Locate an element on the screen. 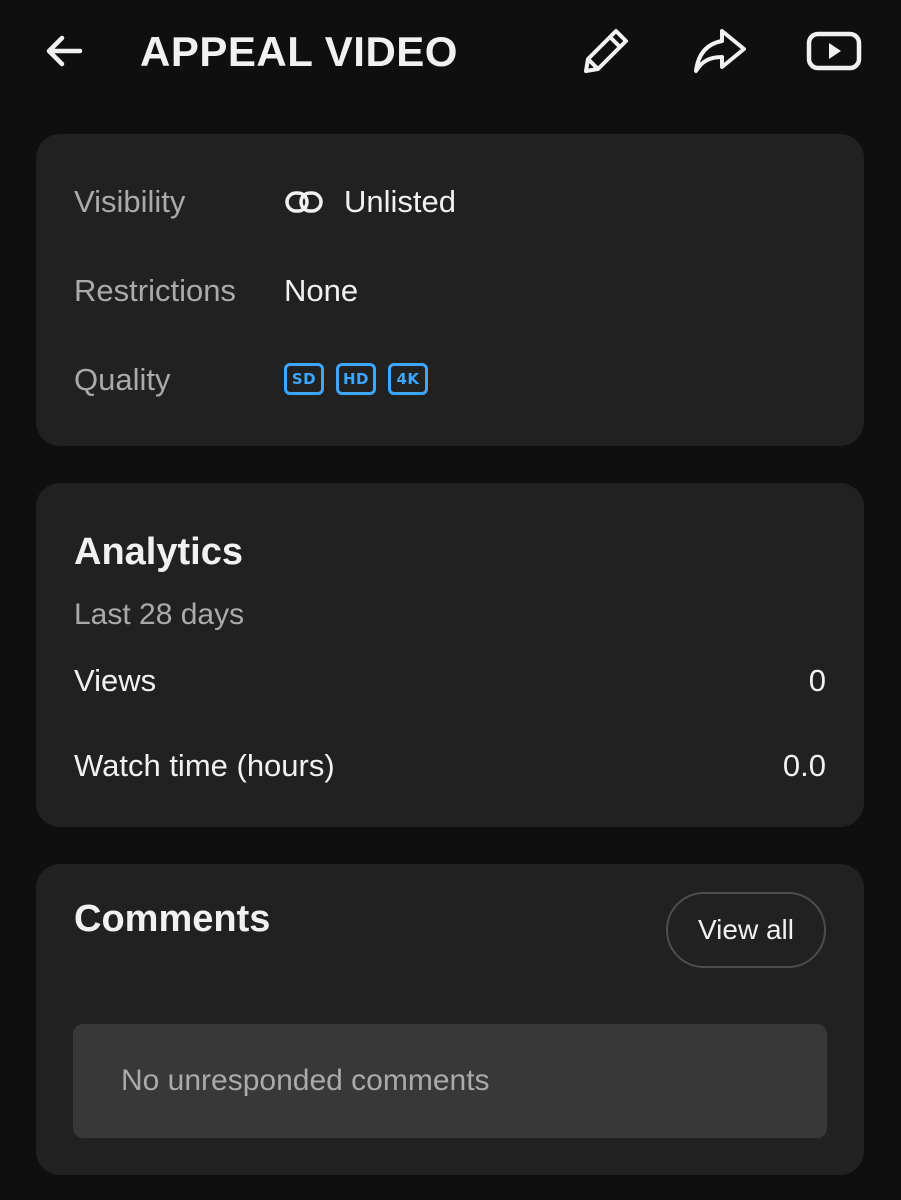 This screenshot has width=901, height=1200. restrictions-label: Restrictions is located at coordinates (155, 290).